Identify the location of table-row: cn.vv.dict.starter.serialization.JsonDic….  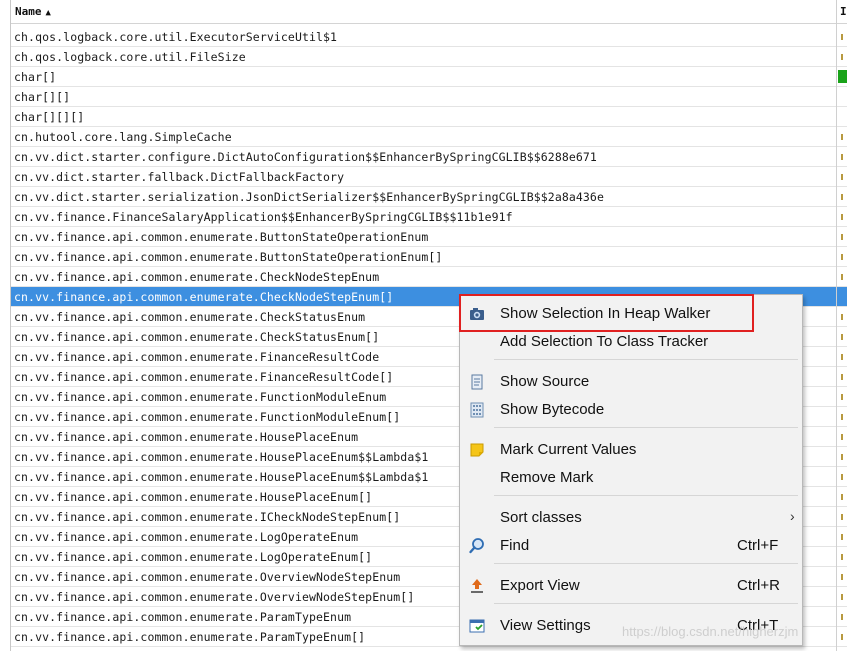
(423, 197).